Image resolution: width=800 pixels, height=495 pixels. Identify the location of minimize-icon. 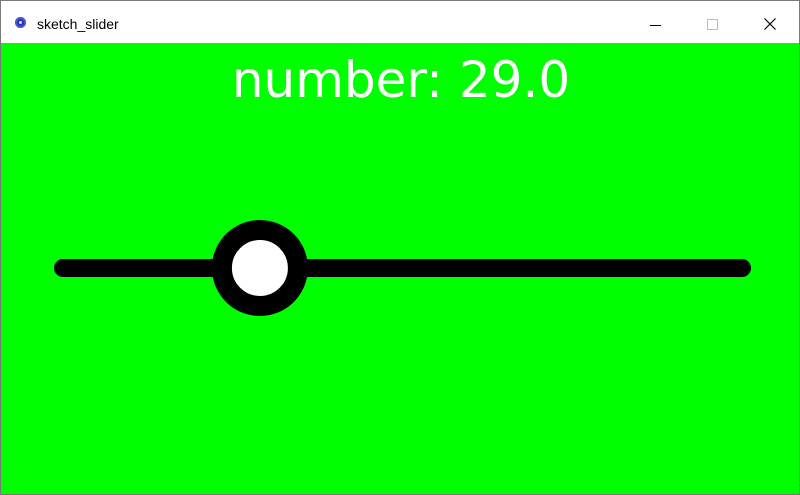
(655, 25).